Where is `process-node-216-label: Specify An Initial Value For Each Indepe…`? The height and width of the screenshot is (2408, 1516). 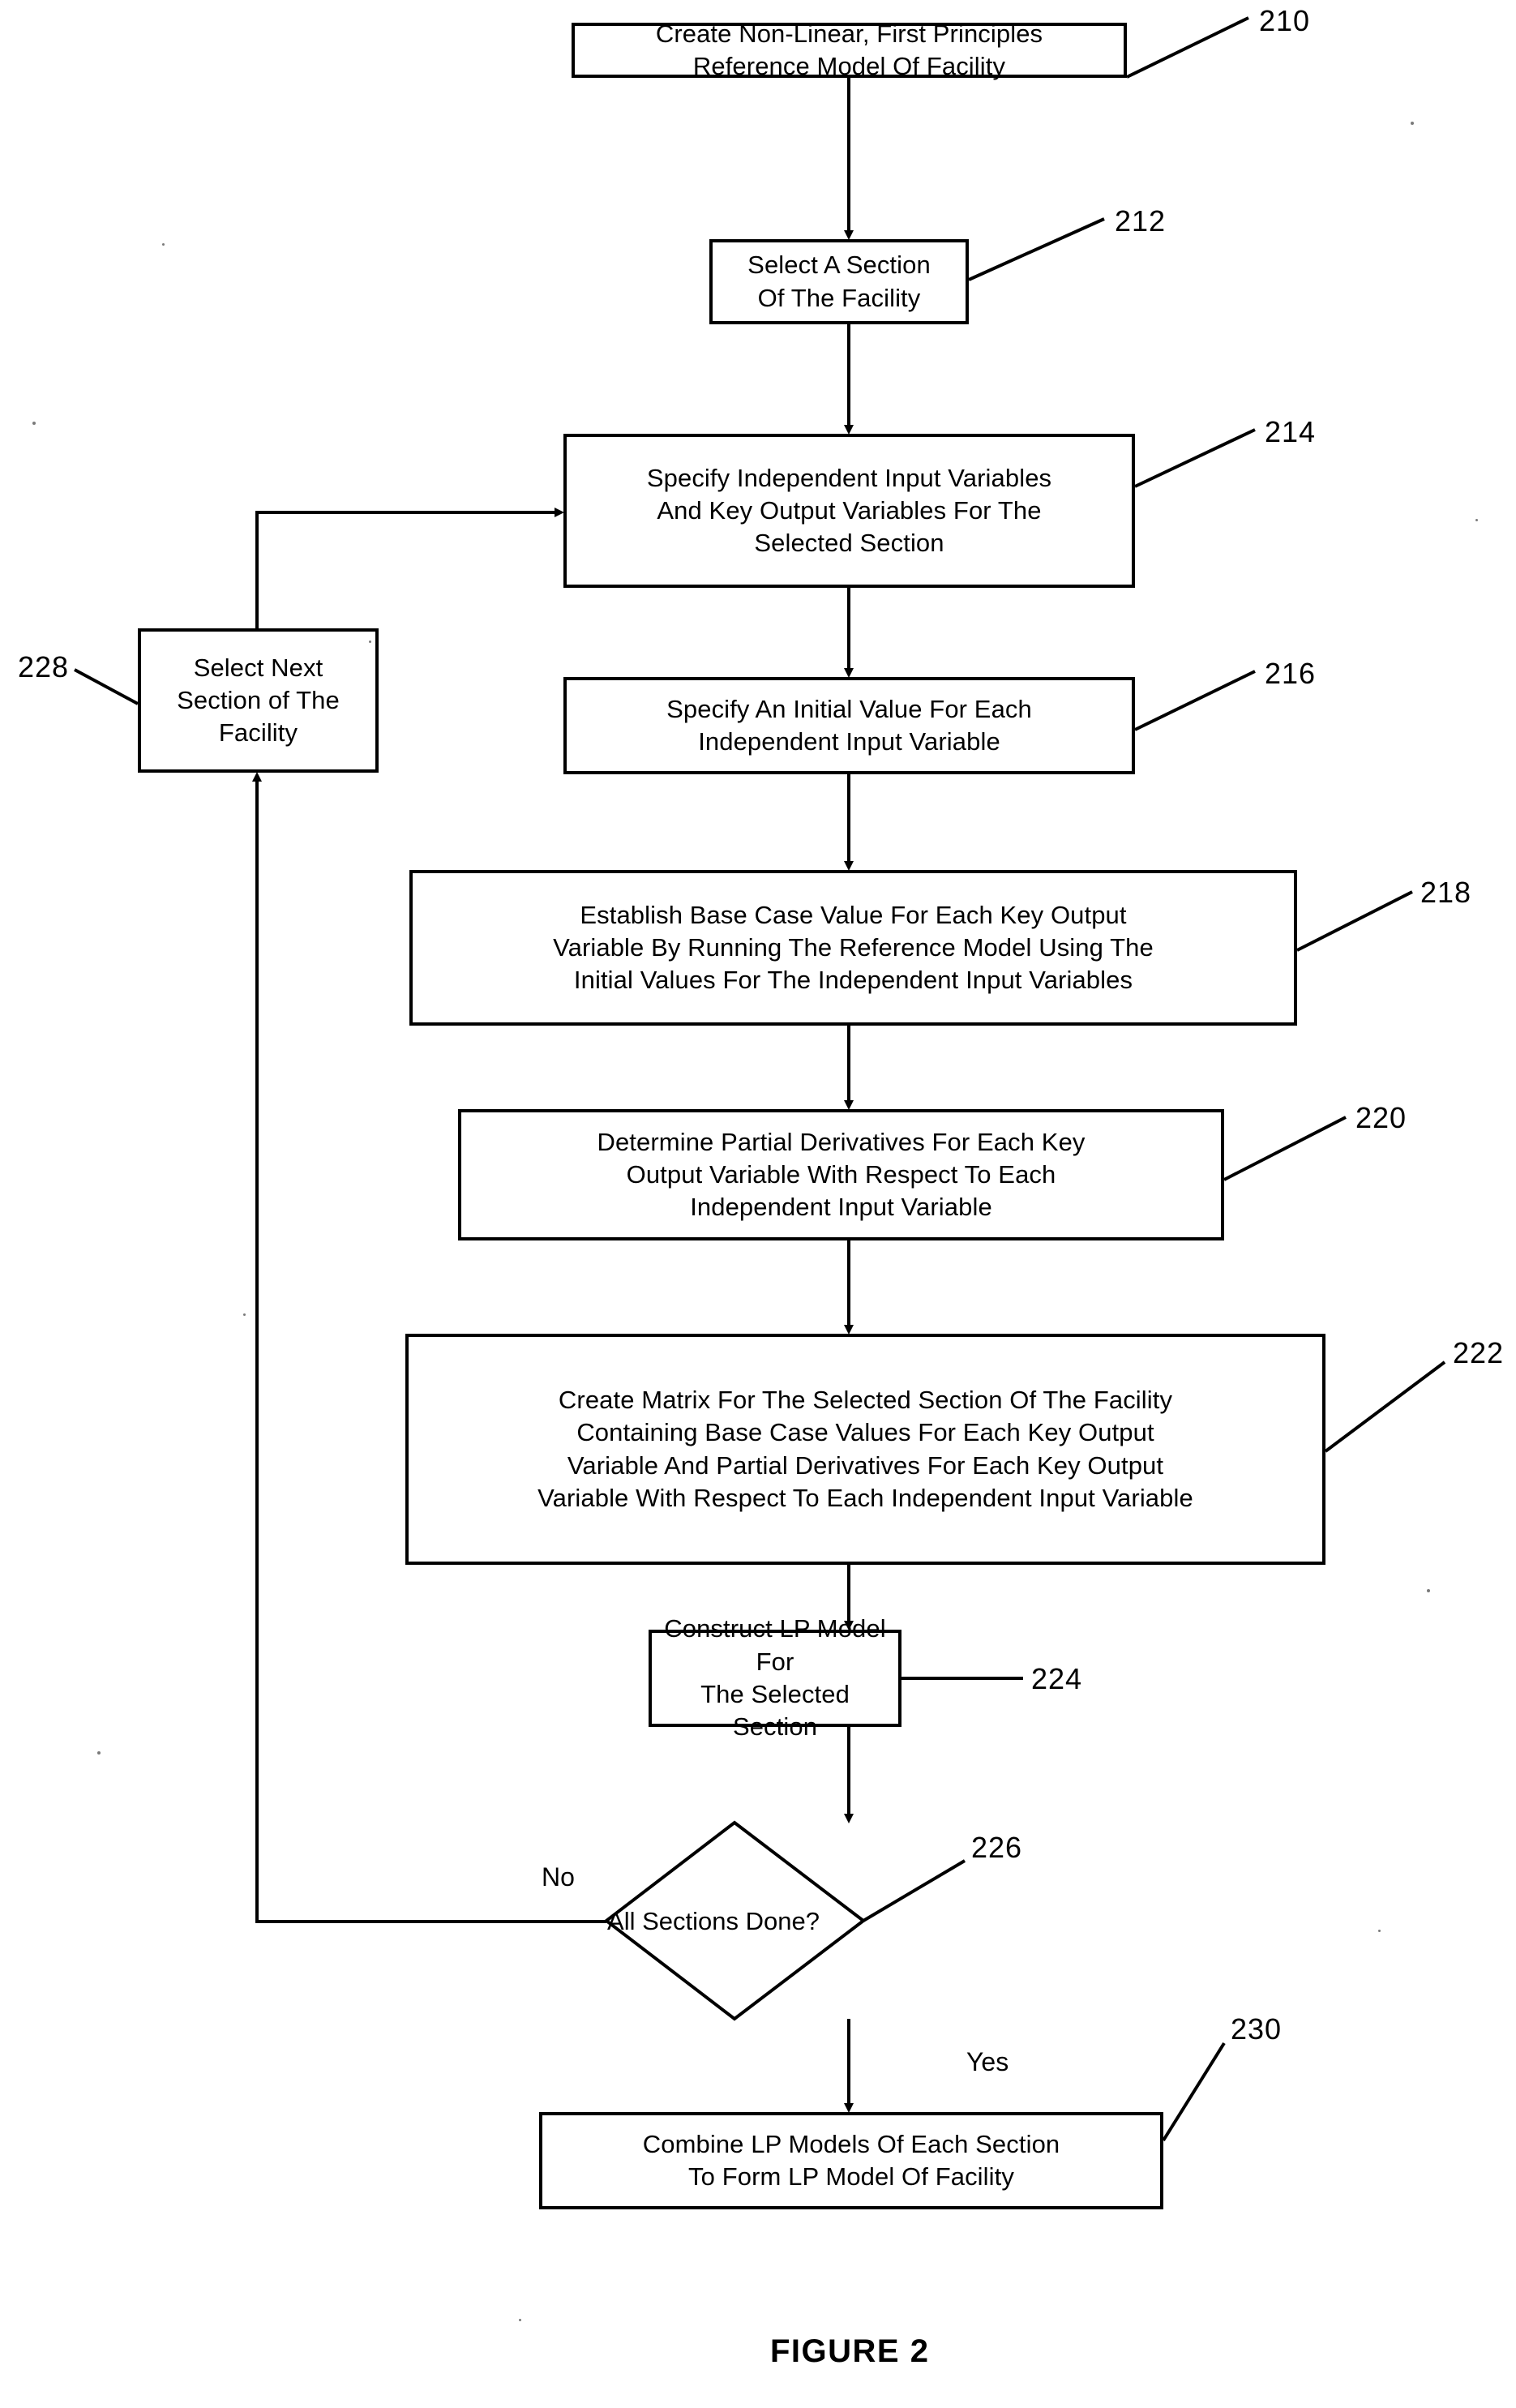 process-node-216-label: Specify An Initial Value For Each Indepe… is located at coordinates (849, 725).